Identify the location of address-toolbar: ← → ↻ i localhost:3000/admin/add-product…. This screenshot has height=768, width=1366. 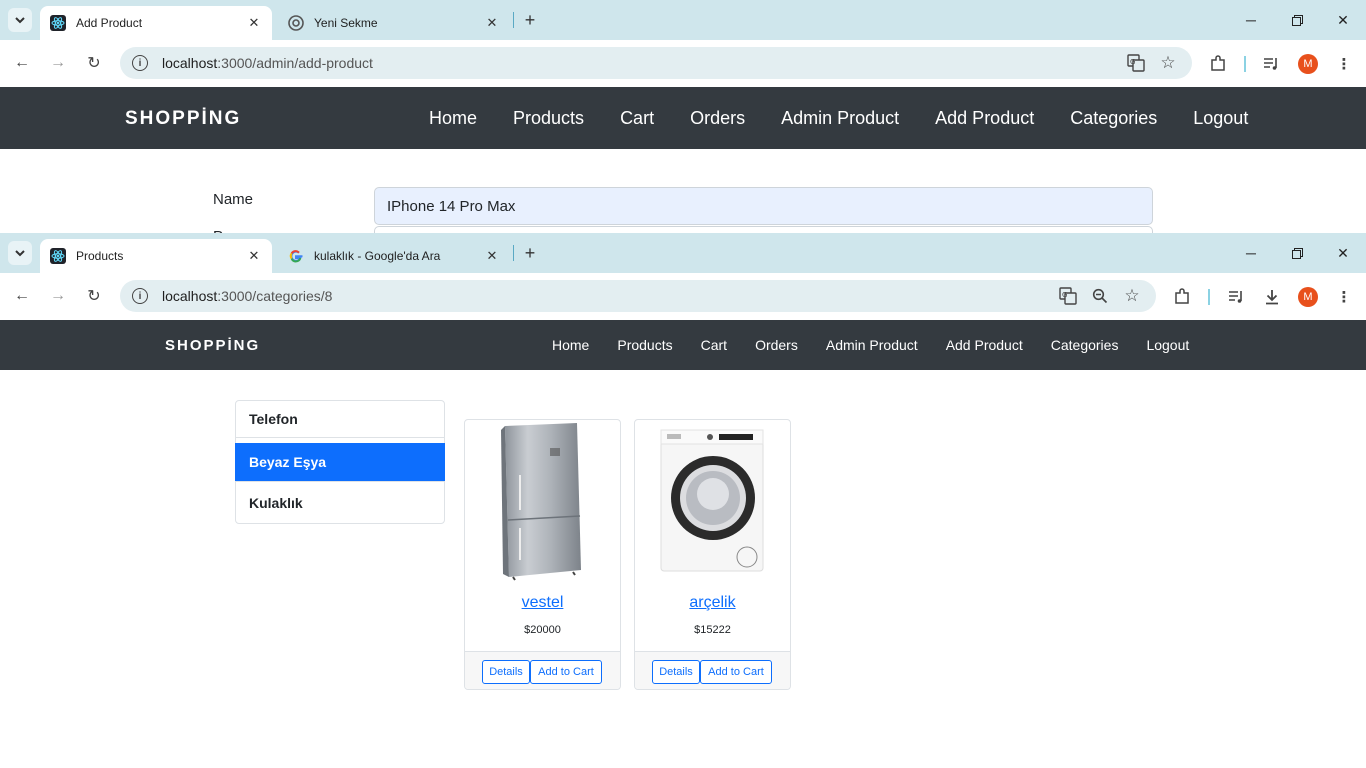
(683, 63).